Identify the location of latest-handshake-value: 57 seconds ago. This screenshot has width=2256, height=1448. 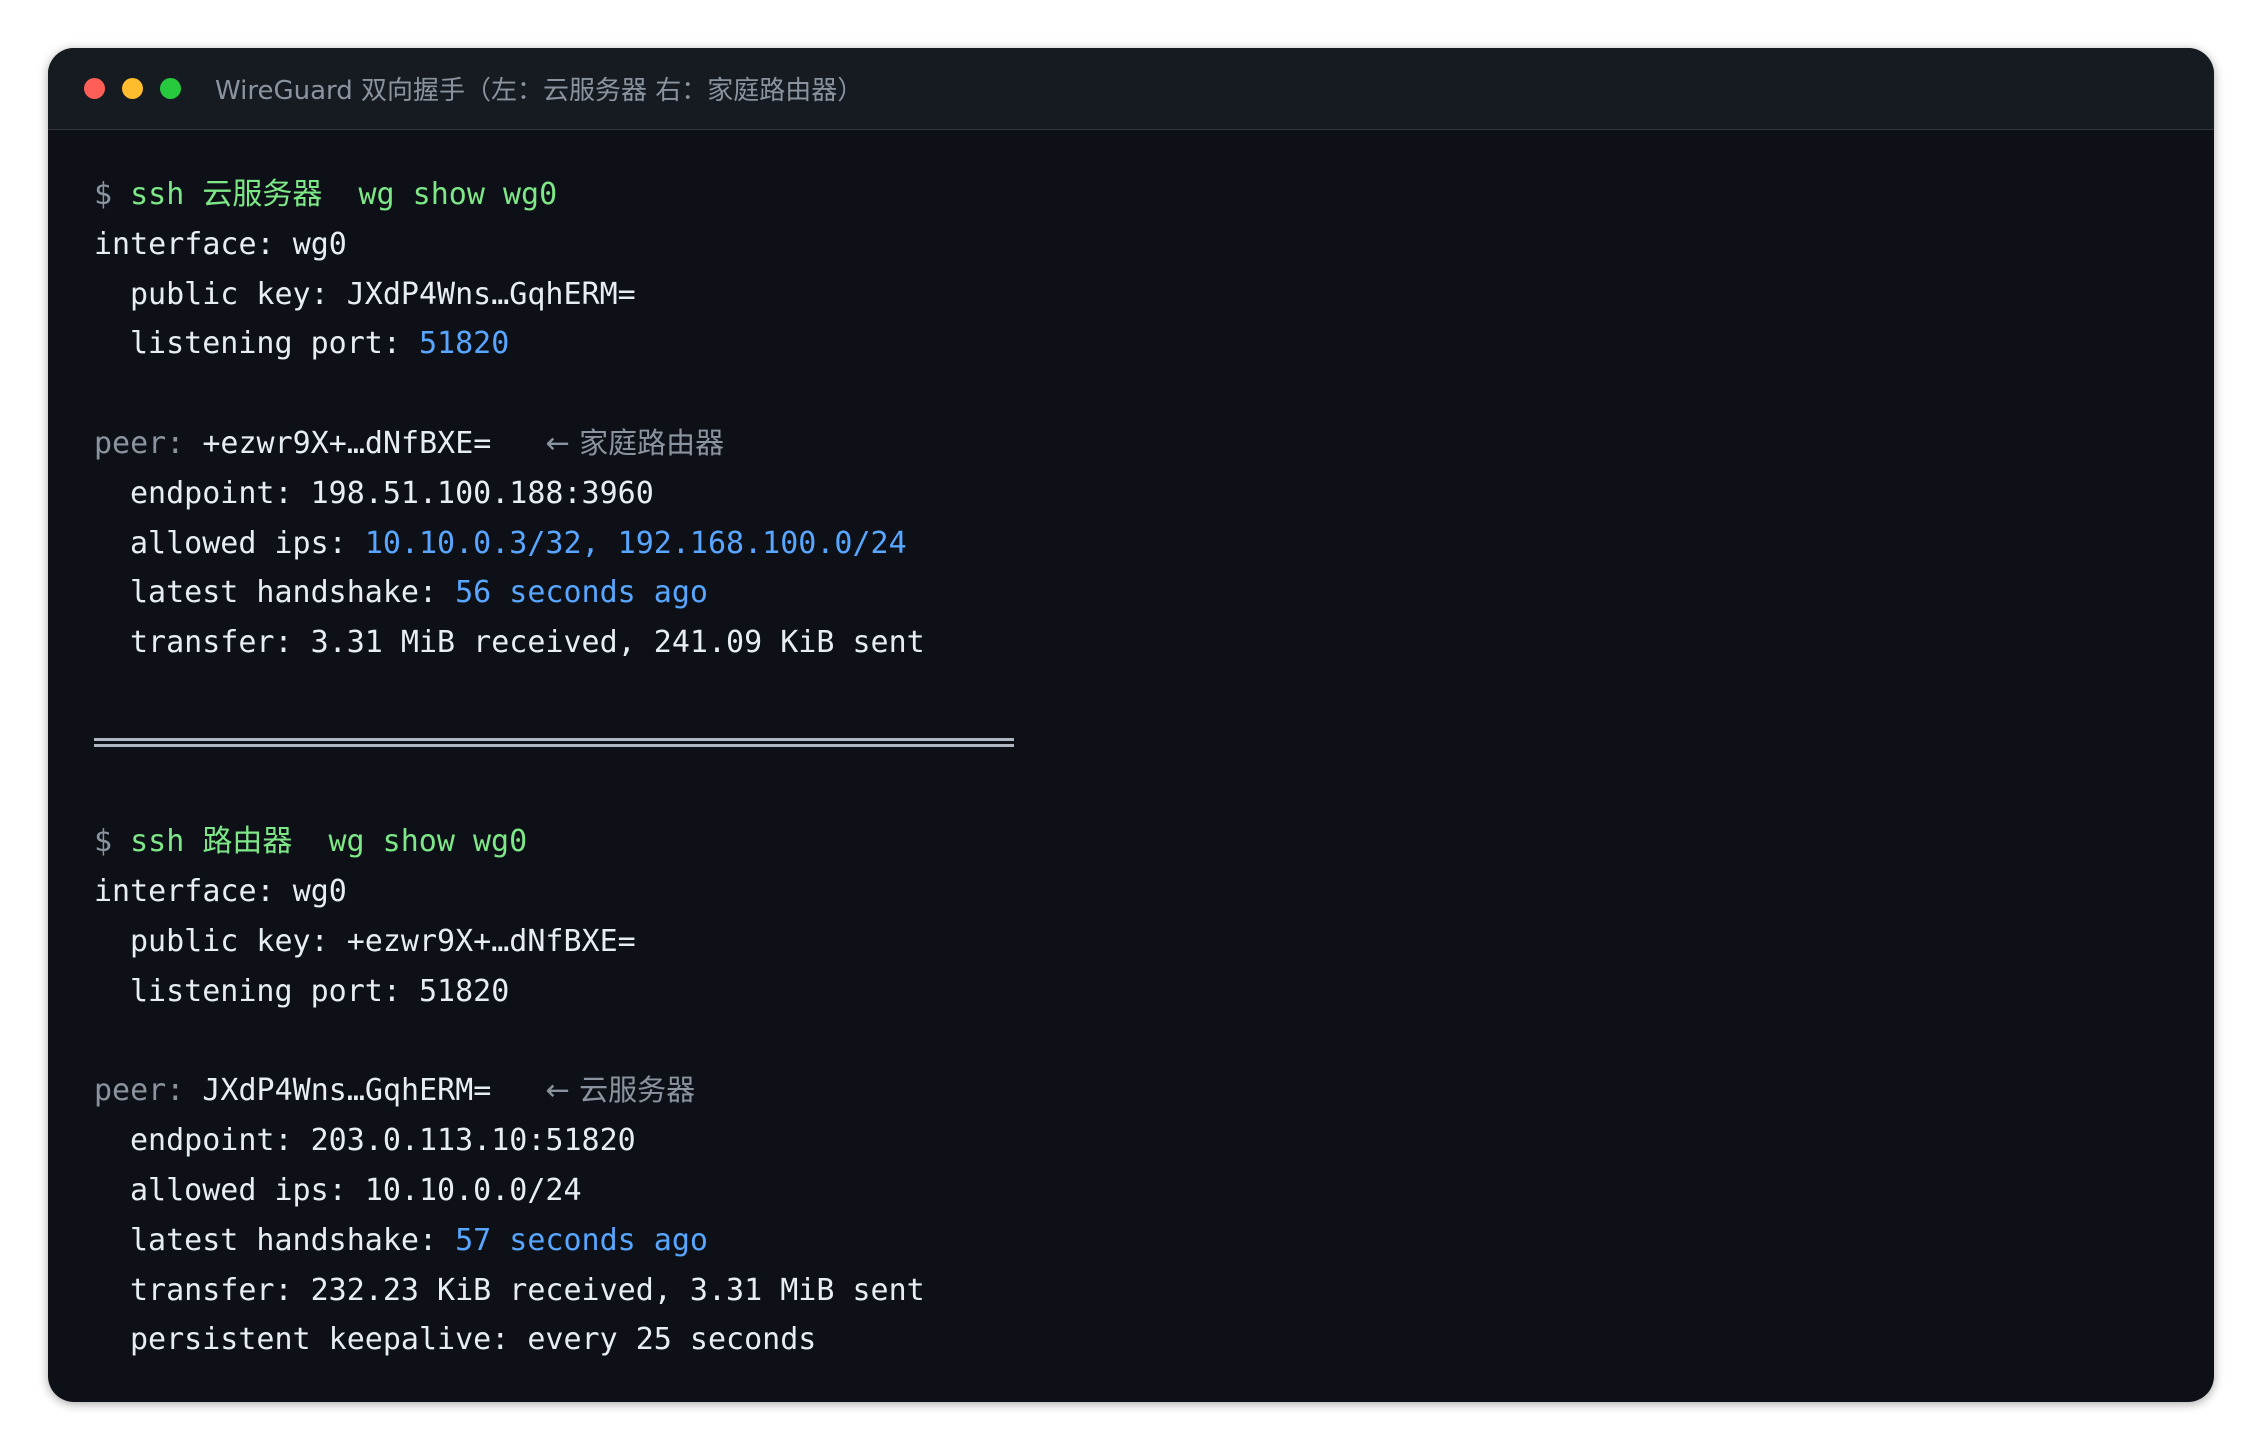
(581, 1240).